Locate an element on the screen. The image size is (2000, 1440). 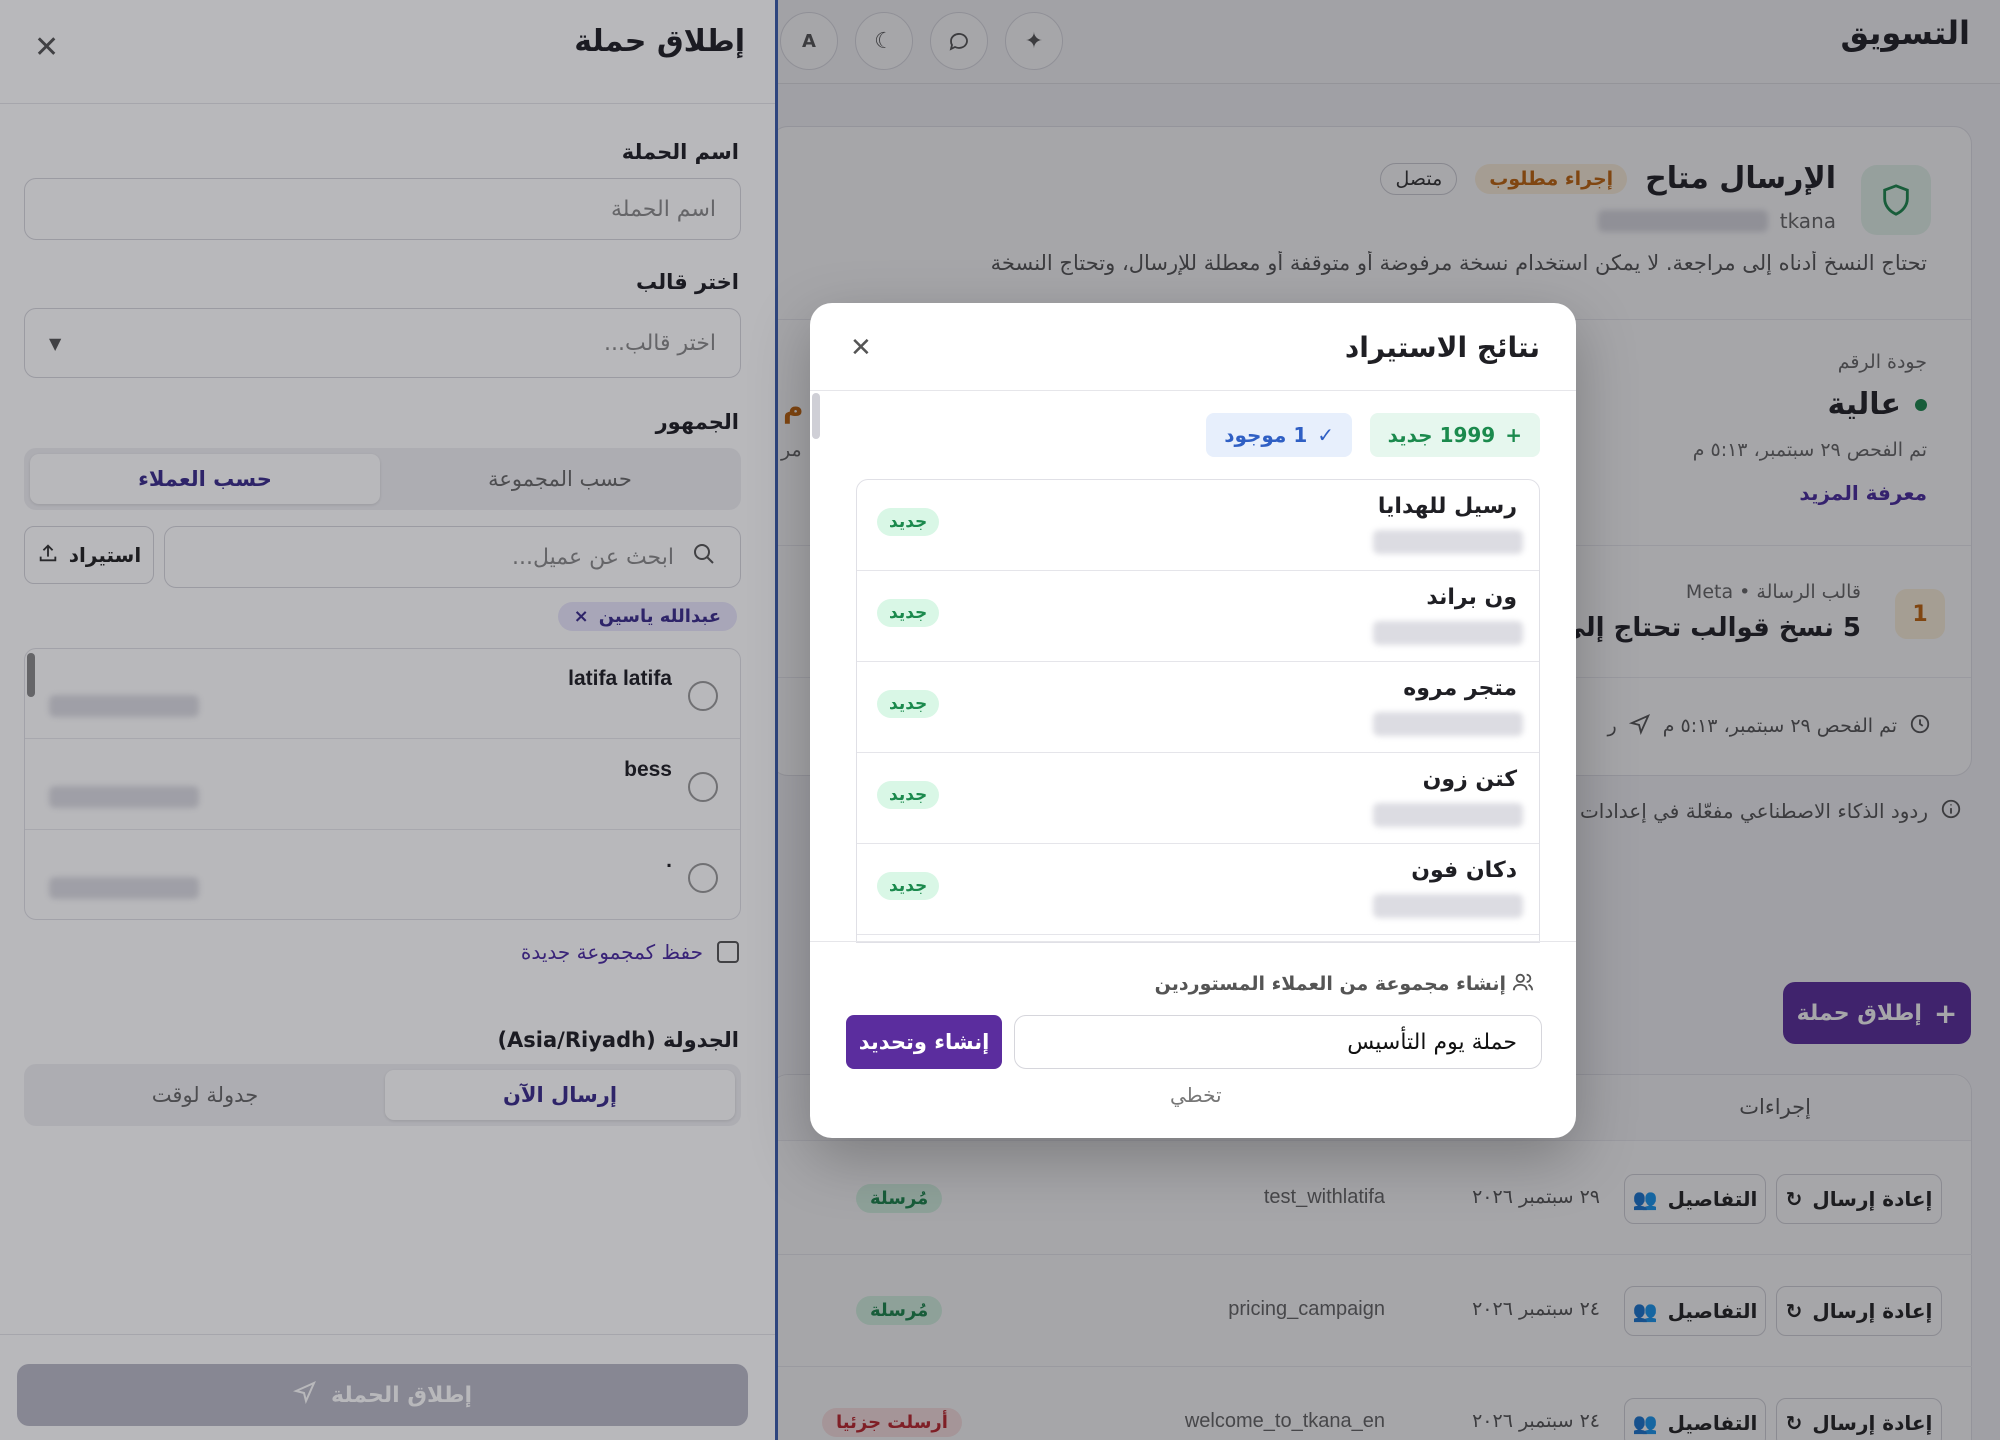
audience-by-customers: حسب العملاء is located at coordinates (205, 479).